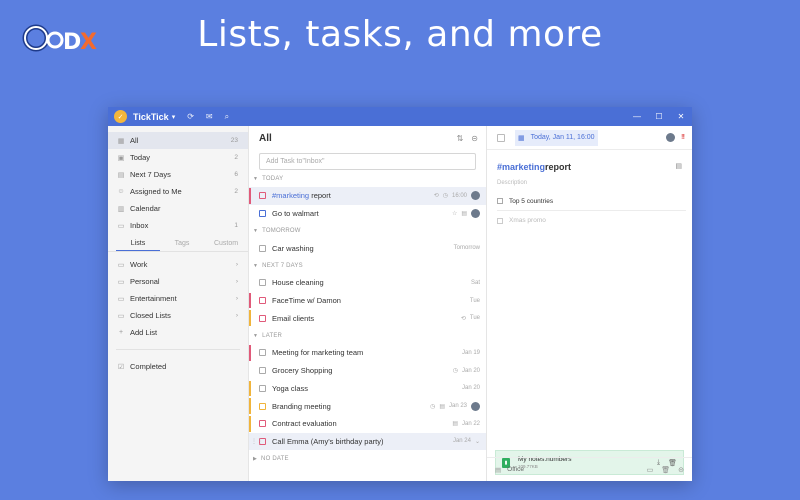 The height and width of the screenshot is (500, 800). I want to click on sidebar-item-personal: ▭ Personal ›, so click(178, 281).